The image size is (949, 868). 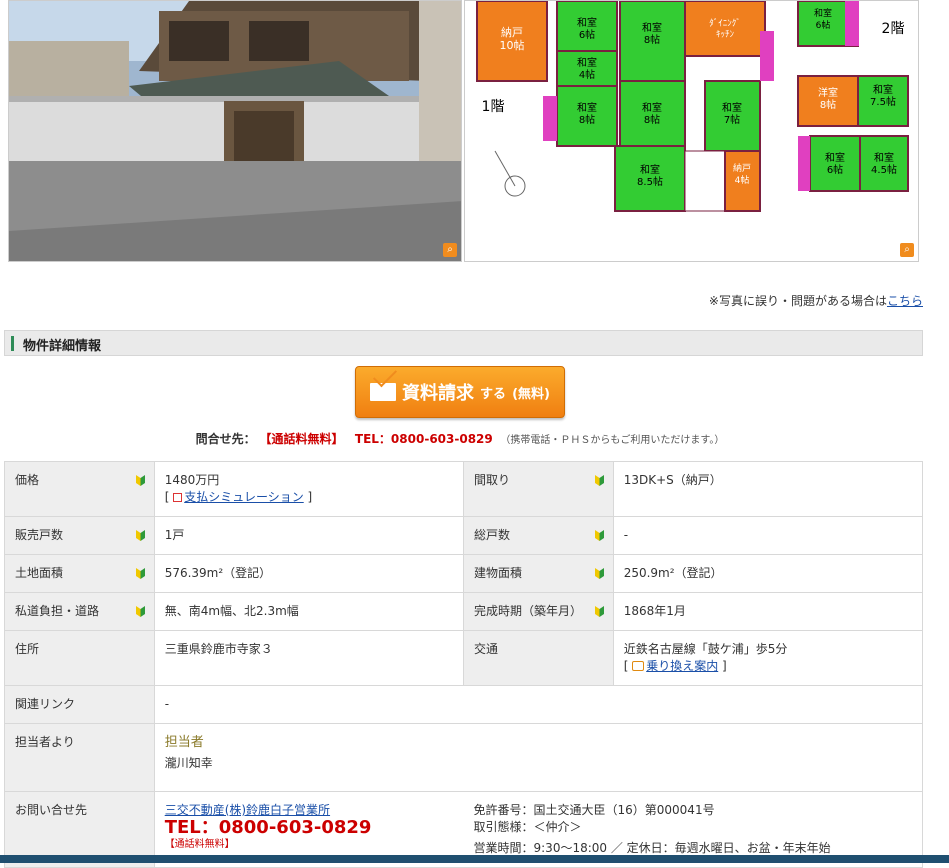 I want to click on contact-tel: TEL：0800-603-0829, so click(x=423, y=439).